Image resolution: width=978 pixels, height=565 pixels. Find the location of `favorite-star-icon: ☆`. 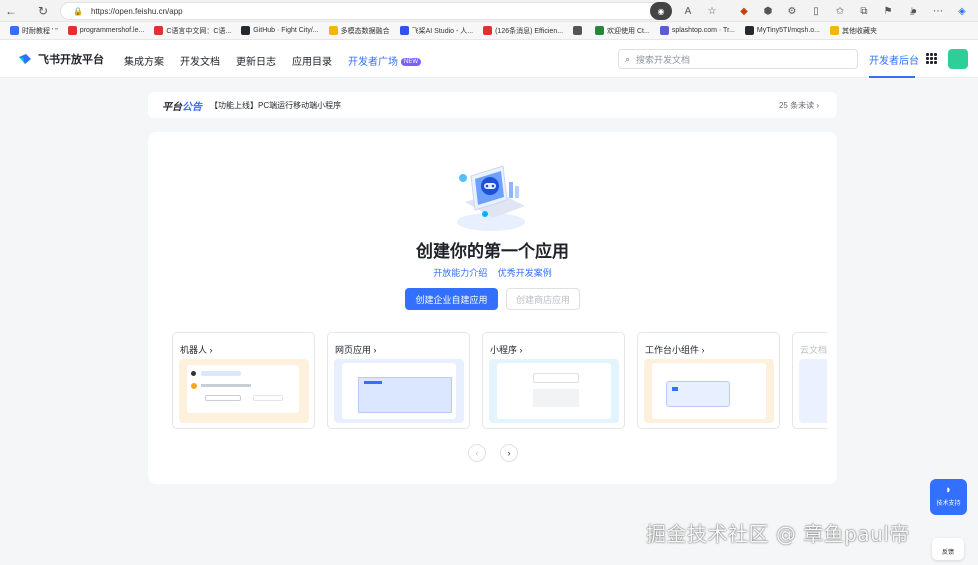

favorite-star-icon: ☆ is located at coordinates (712, 11).